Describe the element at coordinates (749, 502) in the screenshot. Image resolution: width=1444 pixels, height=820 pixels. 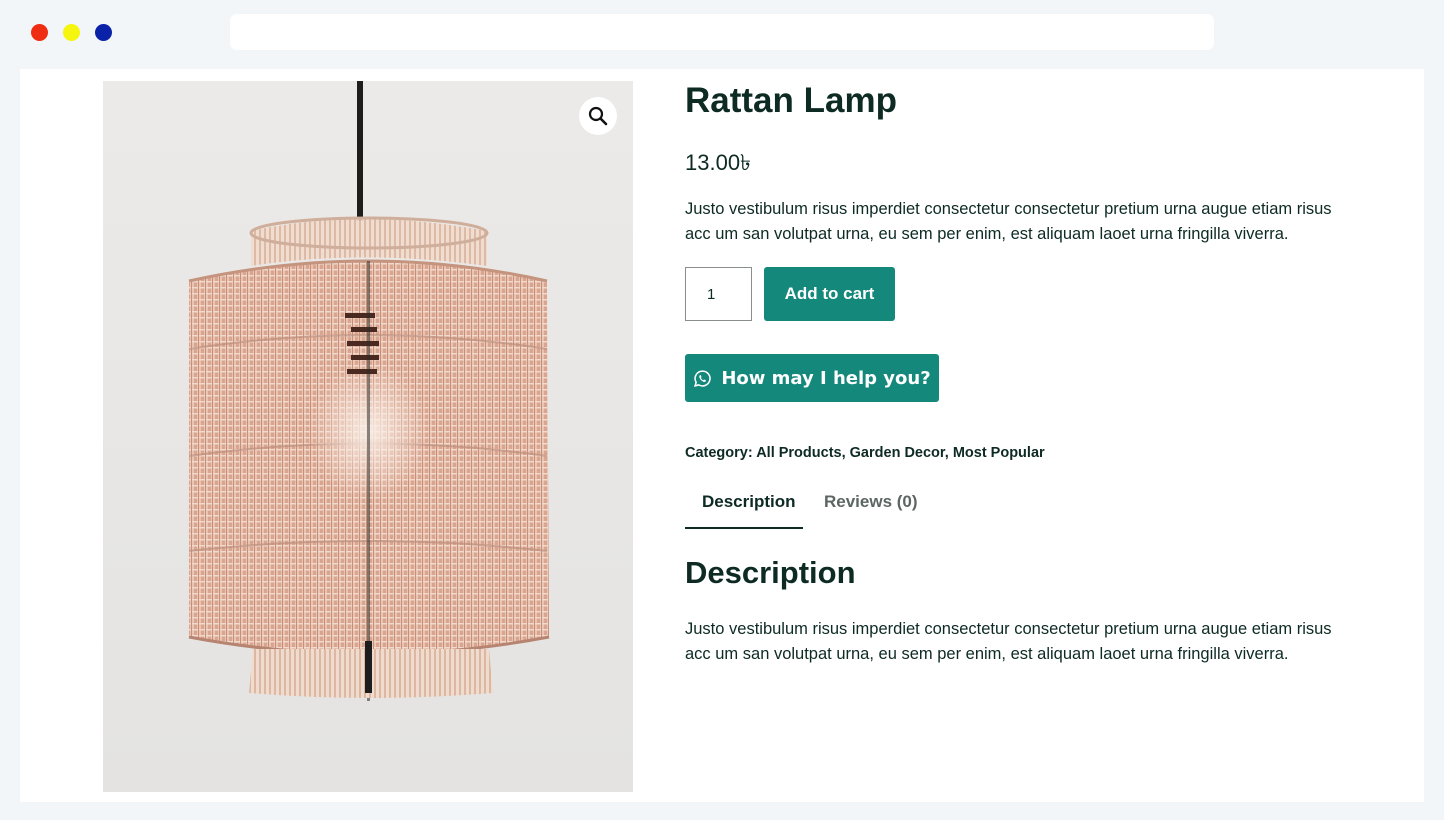
I see `tab-description: Description` at that location.